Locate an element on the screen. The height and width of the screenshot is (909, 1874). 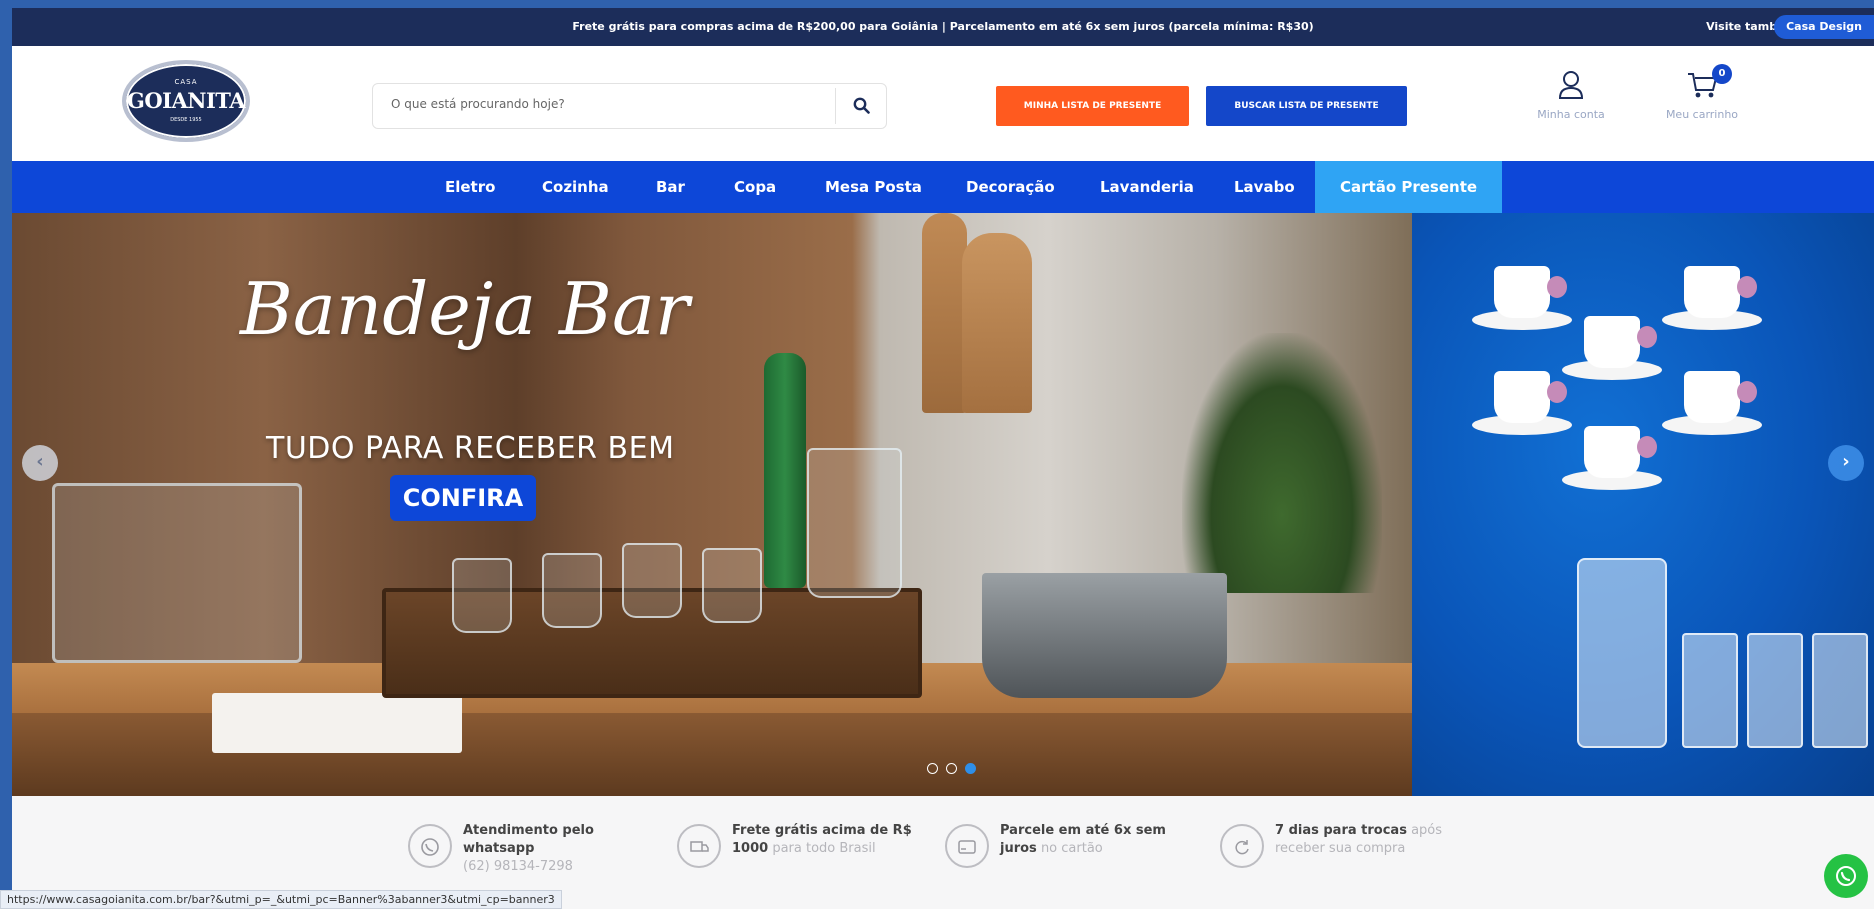
whatsapp-chat-button is located at coordinates (1846, 876).